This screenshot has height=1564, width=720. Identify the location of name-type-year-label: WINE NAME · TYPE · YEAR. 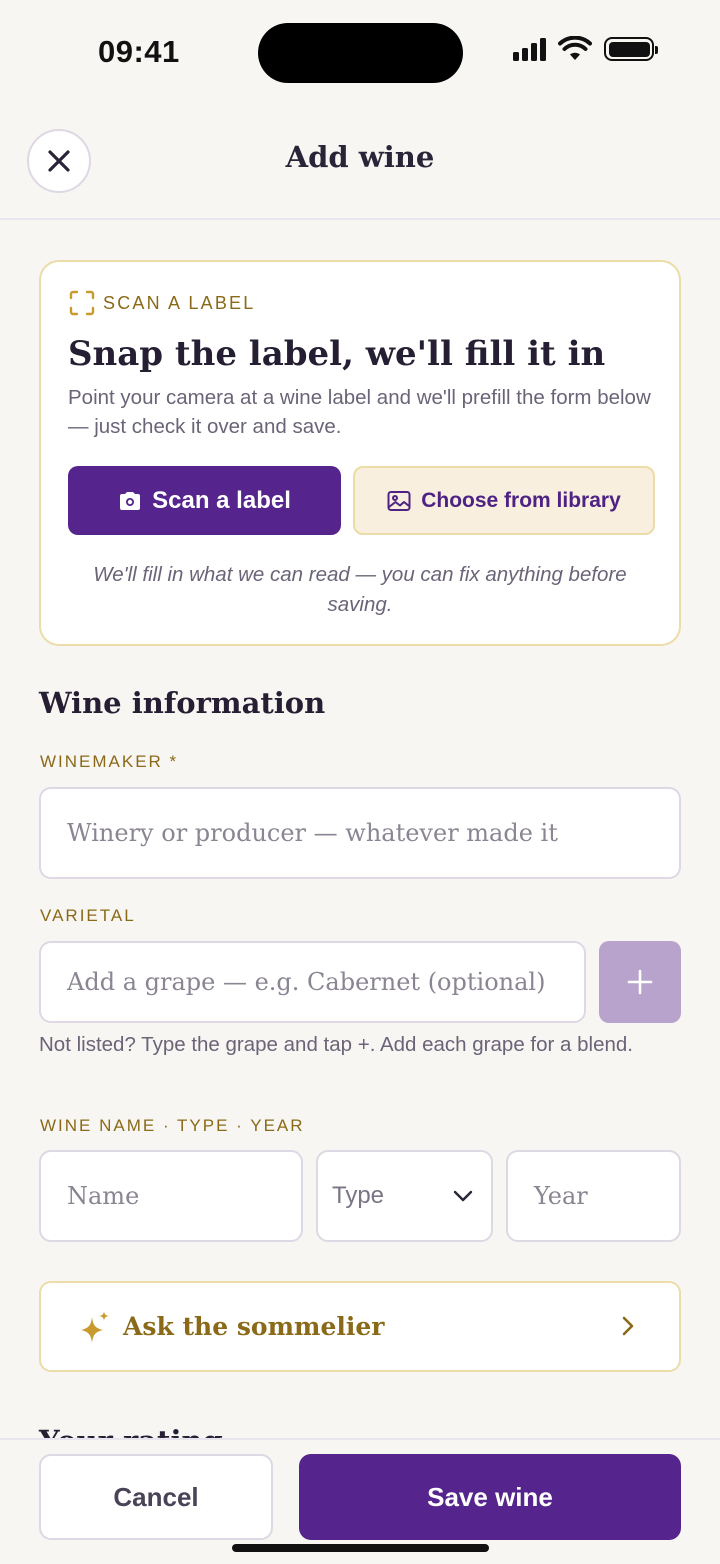
(172, 1125).